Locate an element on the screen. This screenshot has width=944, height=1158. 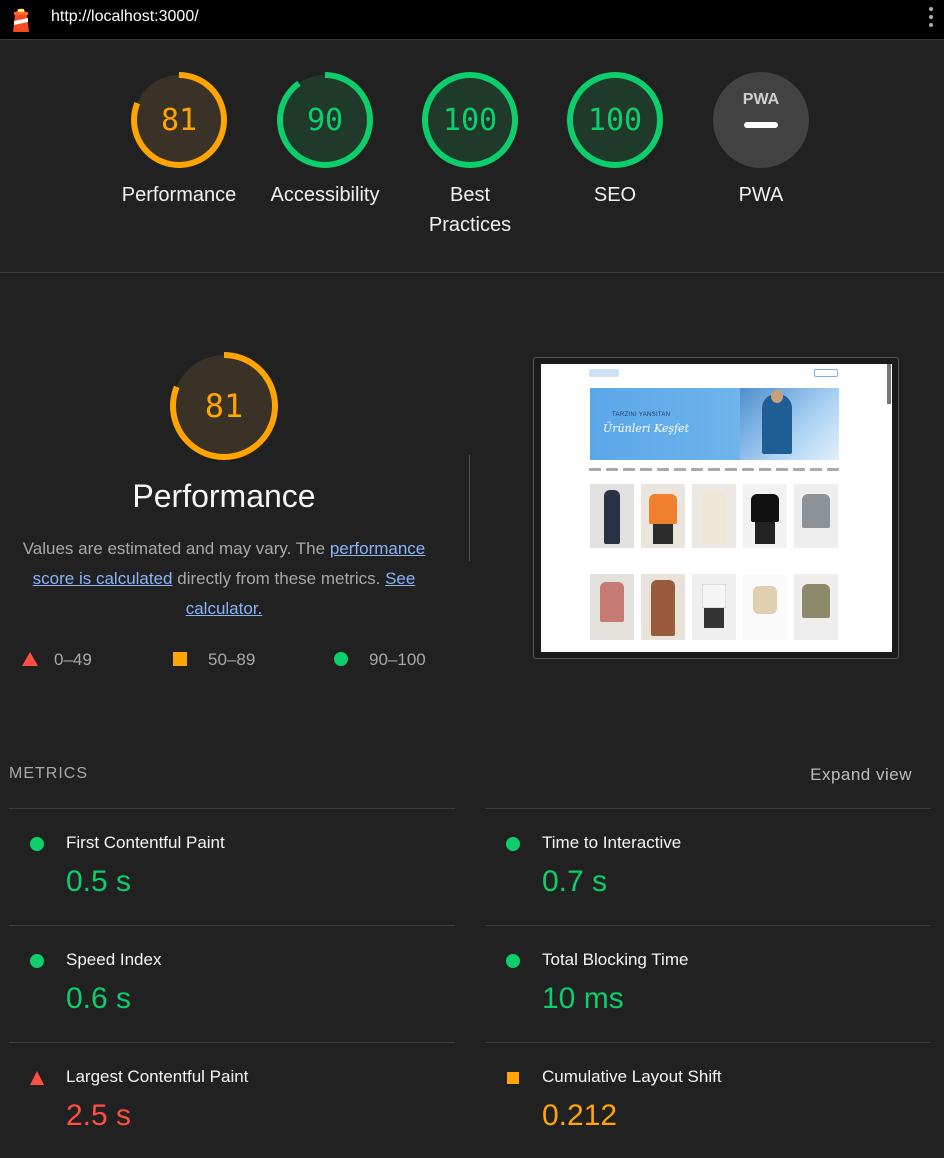
gauge-score: 81 is located at coordinates (179, 120).